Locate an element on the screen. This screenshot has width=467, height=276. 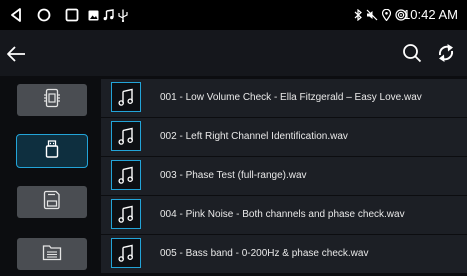
list-item: 003 - Phase Test (full-range).wav is located at coordinates (284, 176).